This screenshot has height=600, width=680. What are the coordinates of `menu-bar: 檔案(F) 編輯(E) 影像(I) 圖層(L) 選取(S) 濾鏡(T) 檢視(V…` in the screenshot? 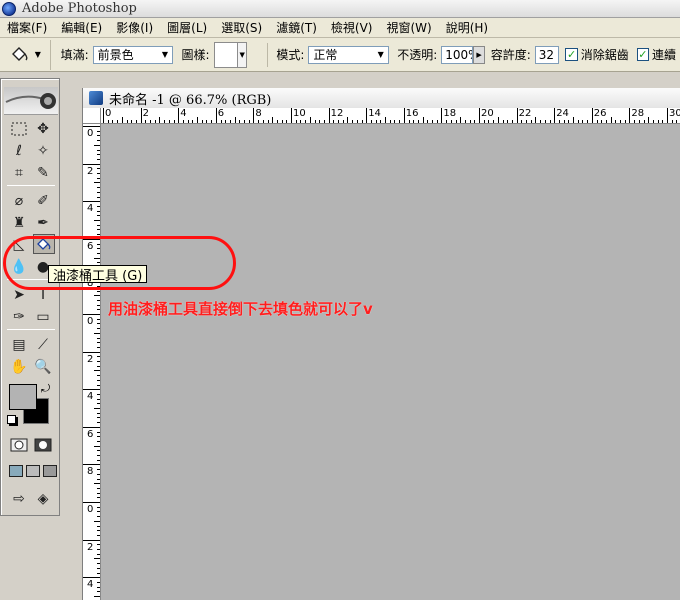 It's located at (340, 28).